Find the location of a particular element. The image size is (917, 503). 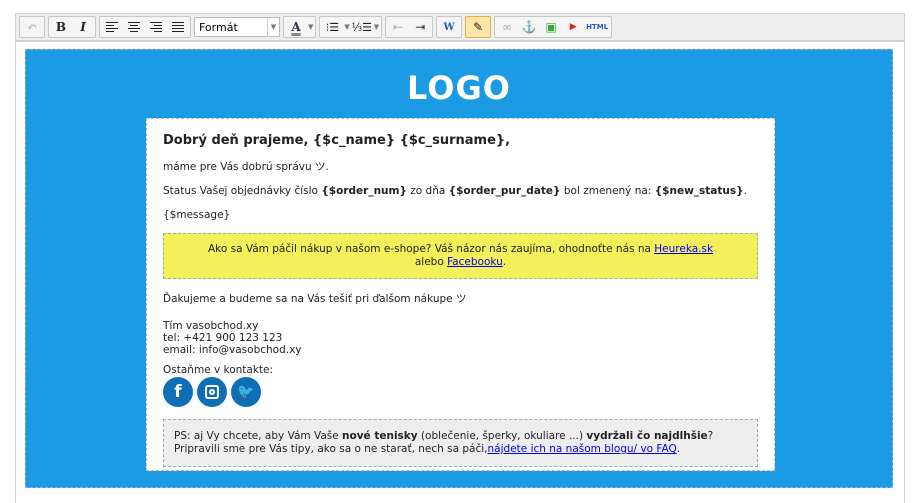

message-placeholder: {$message} is located at coordinates (197, 215).